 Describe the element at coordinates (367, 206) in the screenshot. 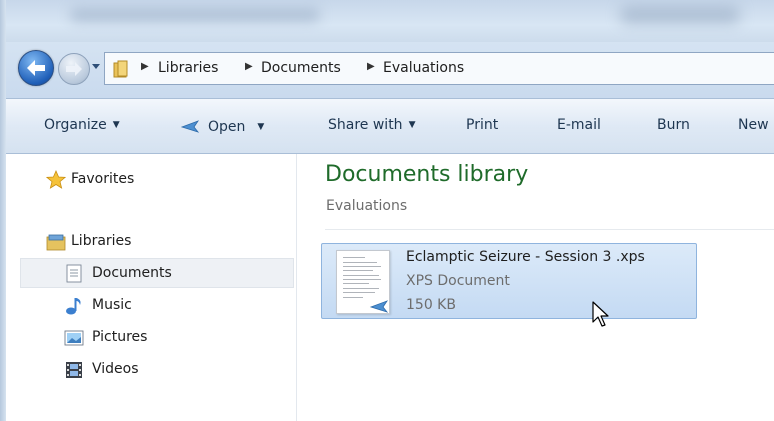

I see `library-location: Evaluations` at that location.